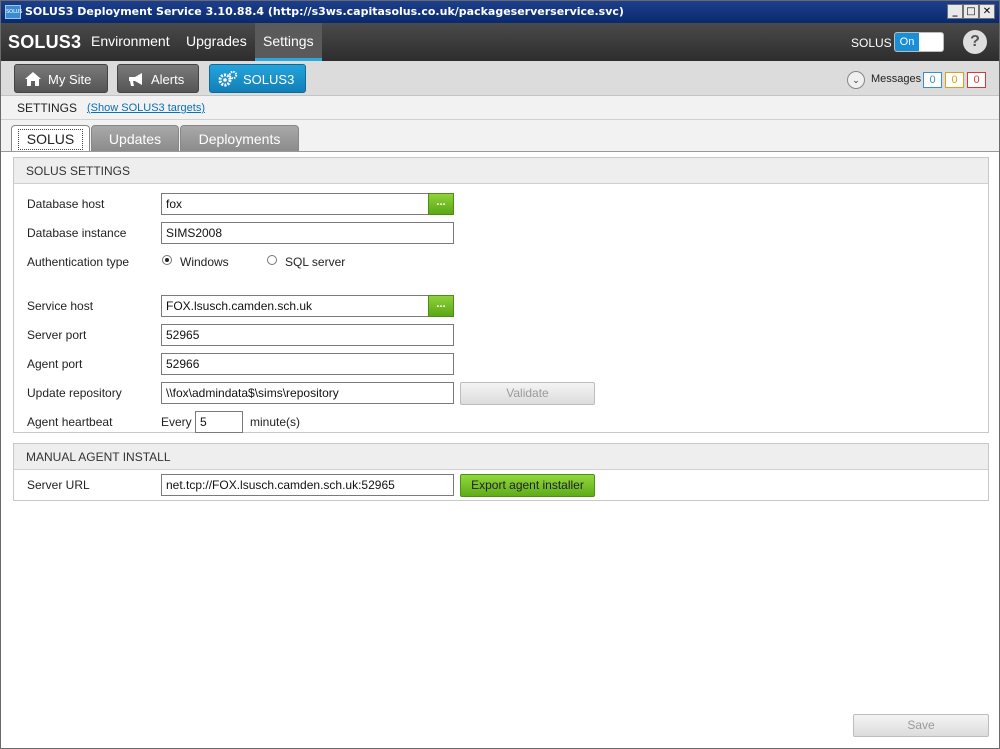 This screenshot has width=1000, height=749. Describe the element at coordinates (975, 42) in the screenshot. I see `help-icon: ?` at that location.